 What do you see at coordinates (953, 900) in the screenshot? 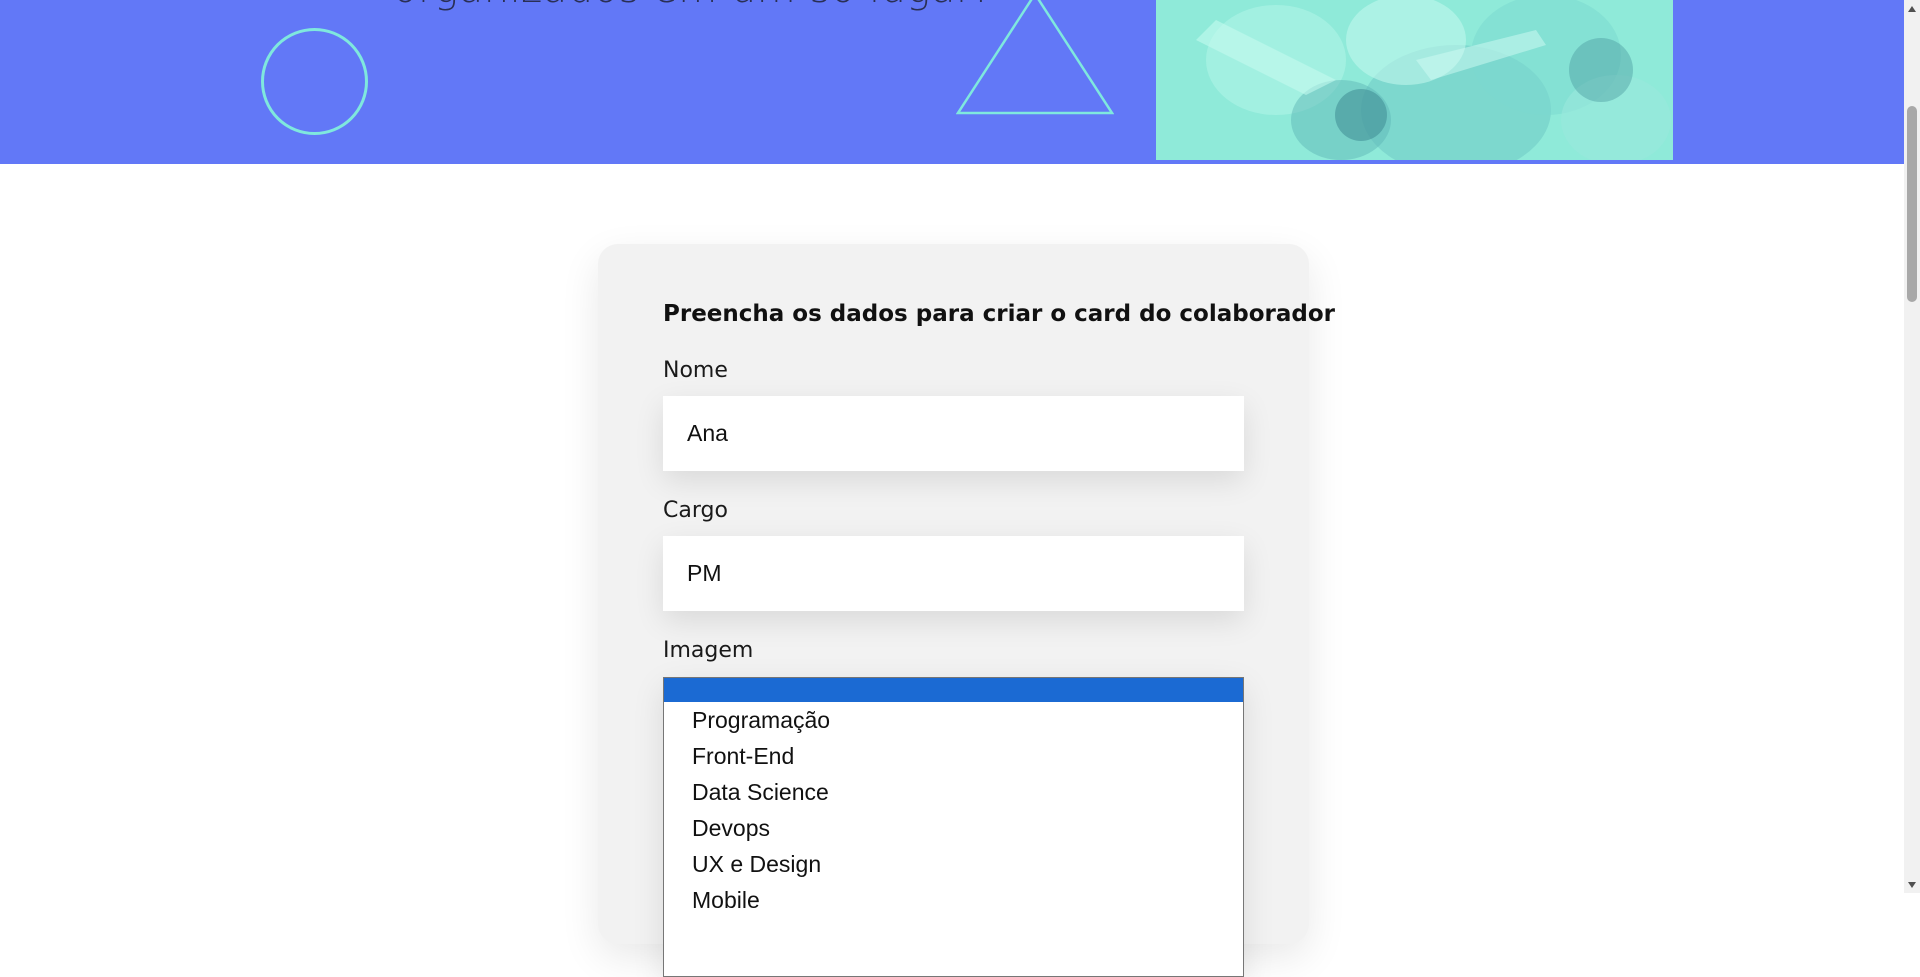
I see `option-mobile: Mobile` at bounding box center [953, 900].